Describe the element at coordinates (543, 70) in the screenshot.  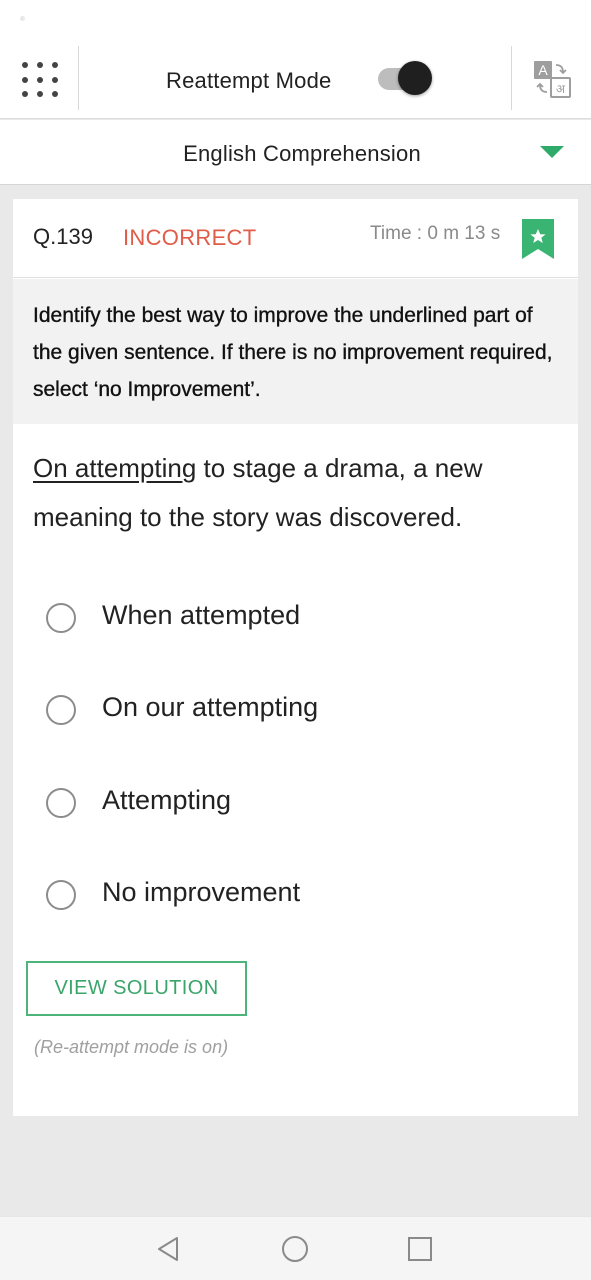
I see `svg-text: A` at that location.